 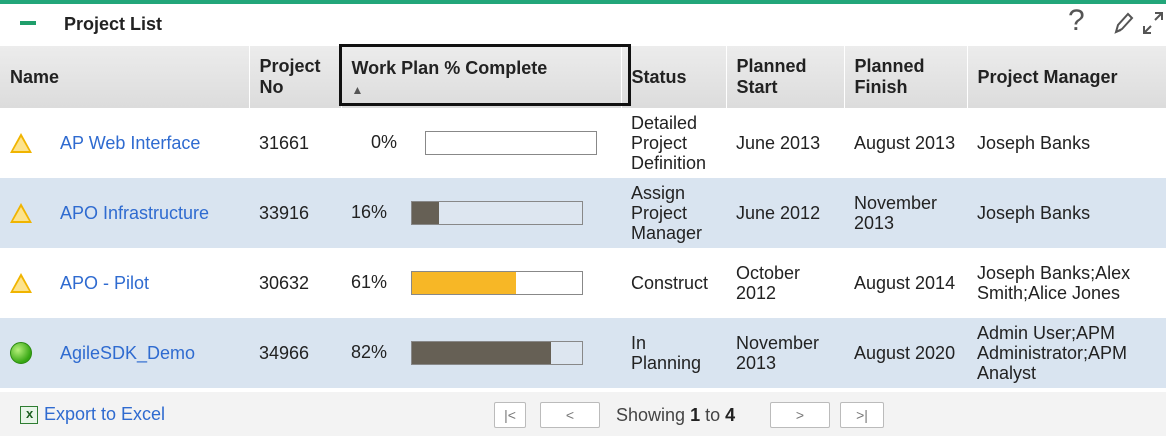 I want to click on sort-ascending-icon: ▲, so click(x=357, y=89).